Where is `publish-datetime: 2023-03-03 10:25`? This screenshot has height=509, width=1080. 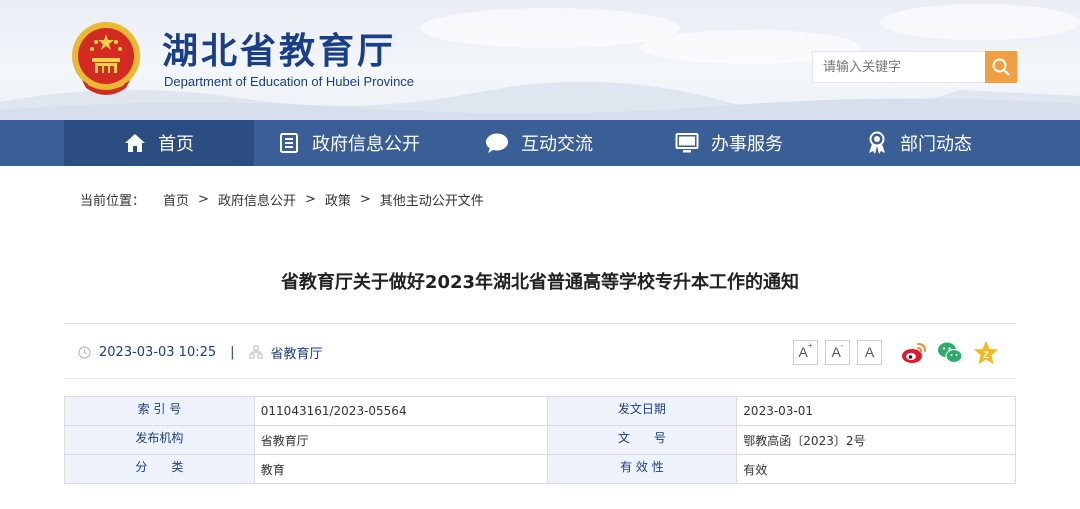 publish-datetime: 2023-03-03 10:25 is located at coordinates (158, 352).